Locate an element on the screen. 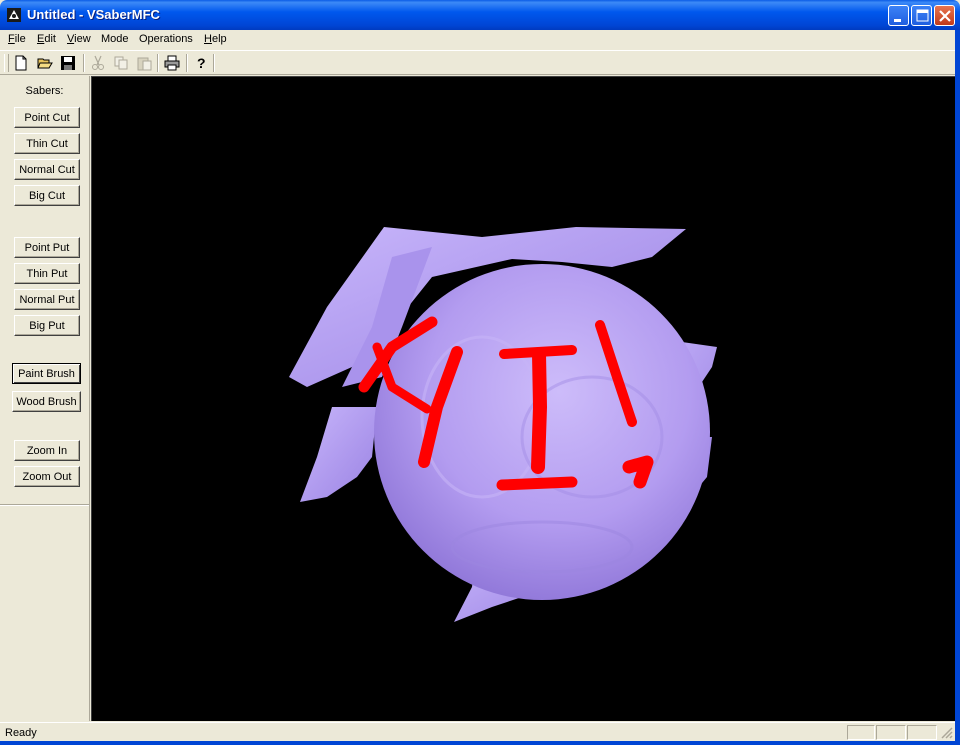  menu-help-mnemonic: H is located at coordinates (208, 39).